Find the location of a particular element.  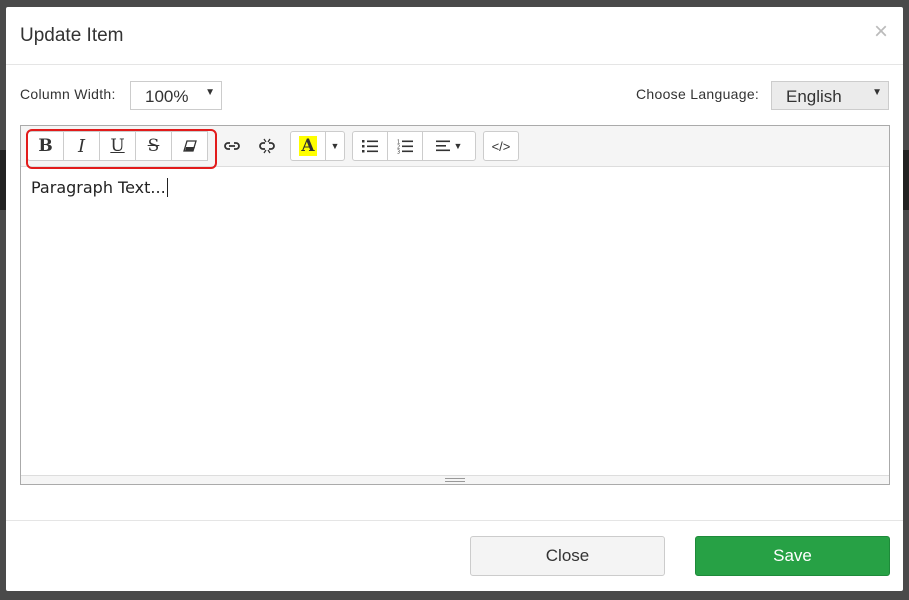

resize-grip-icon is located at coordinates (455, 480).